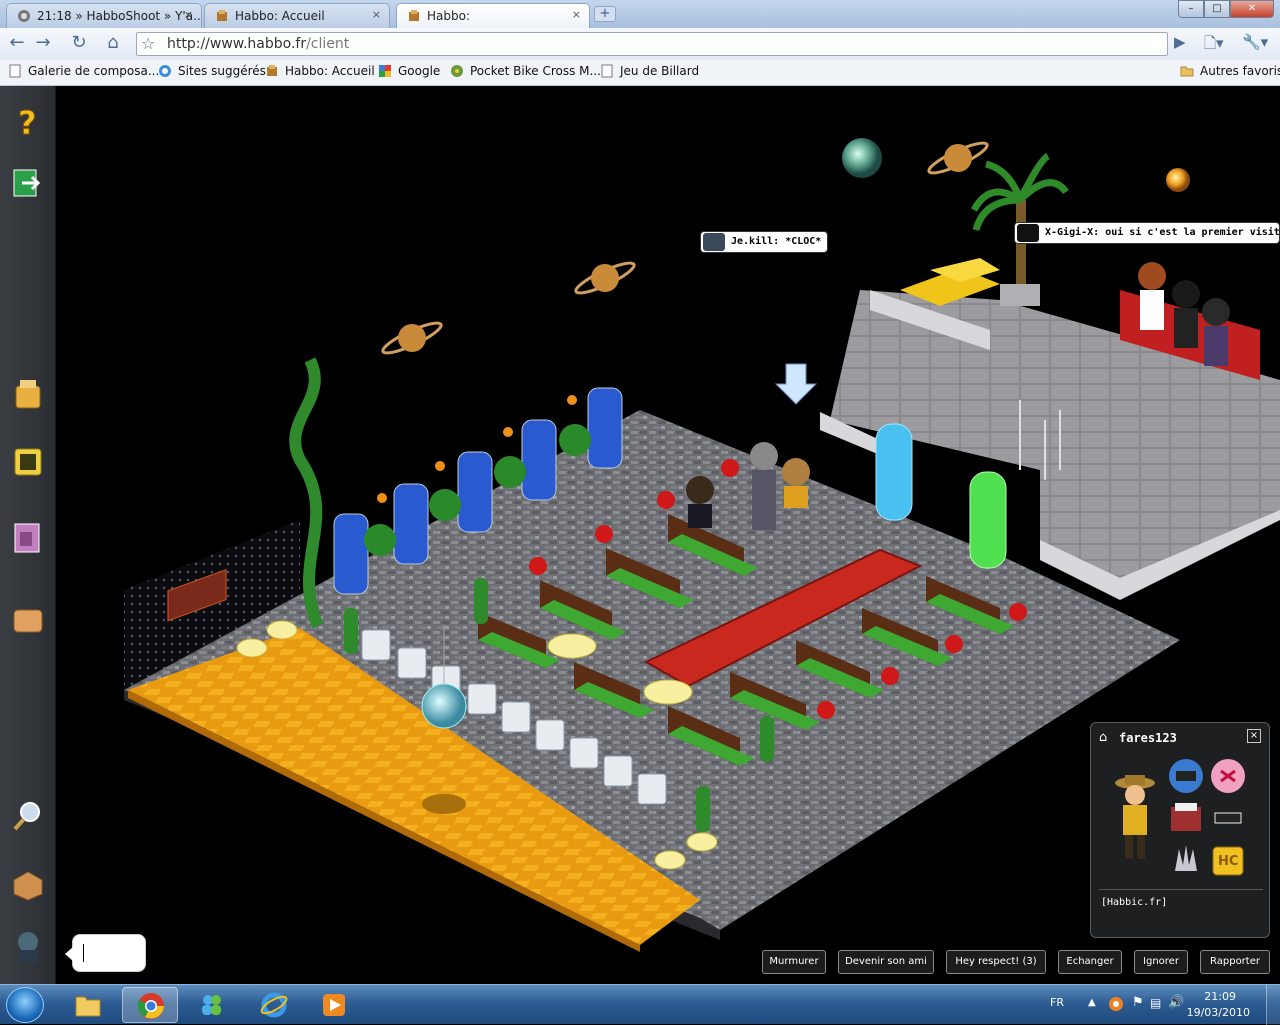 Image resolution: width=1280 pixels, height=1025 pixels. Describe the element at coordinates (652, 44) in the screenshot. I see `address-bar: ☆ http://www.habbo.fr/client` at that location.